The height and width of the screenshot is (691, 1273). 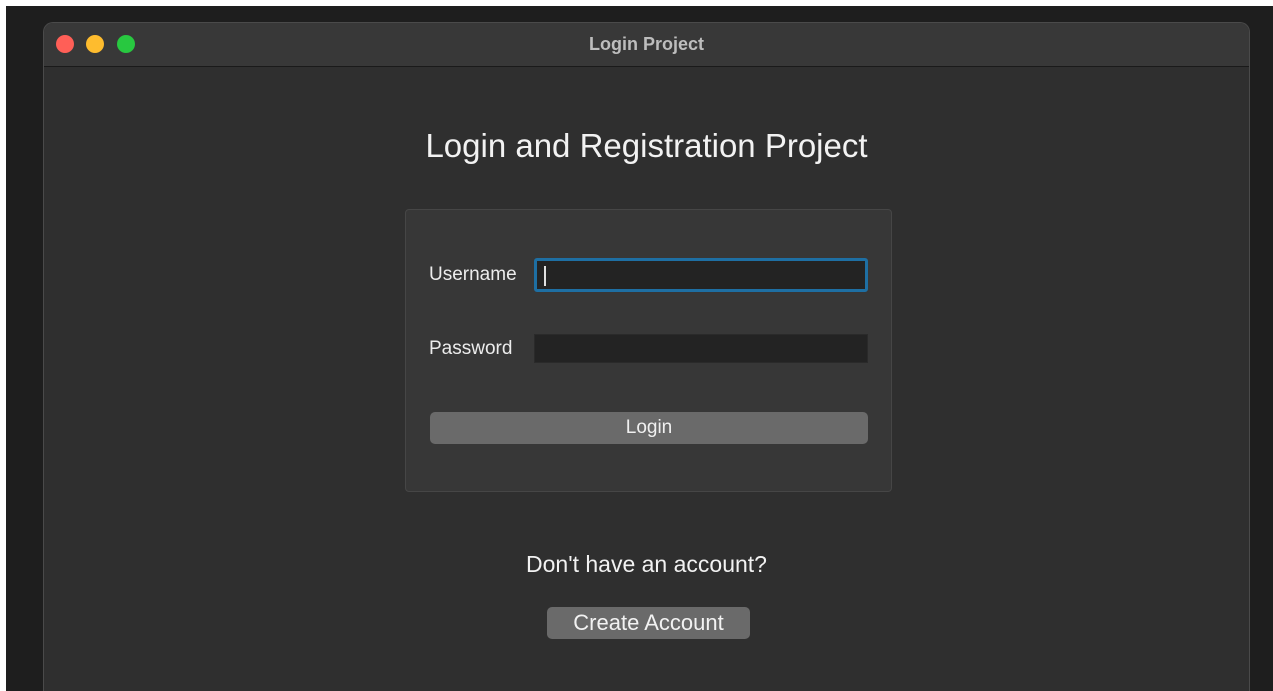 I want to click on password-input, so click(x=701, y=348).